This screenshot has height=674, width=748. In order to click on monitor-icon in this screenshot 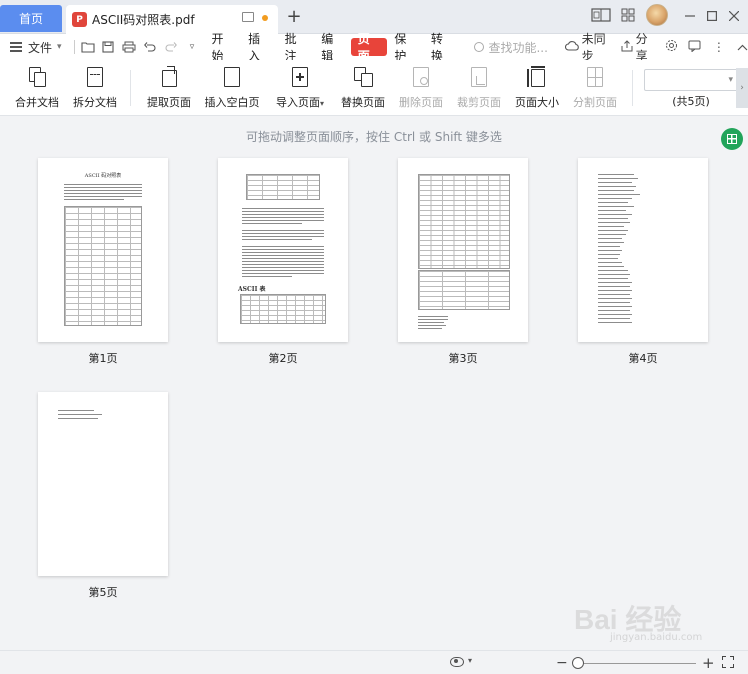, I will do `click(248, 17)`.